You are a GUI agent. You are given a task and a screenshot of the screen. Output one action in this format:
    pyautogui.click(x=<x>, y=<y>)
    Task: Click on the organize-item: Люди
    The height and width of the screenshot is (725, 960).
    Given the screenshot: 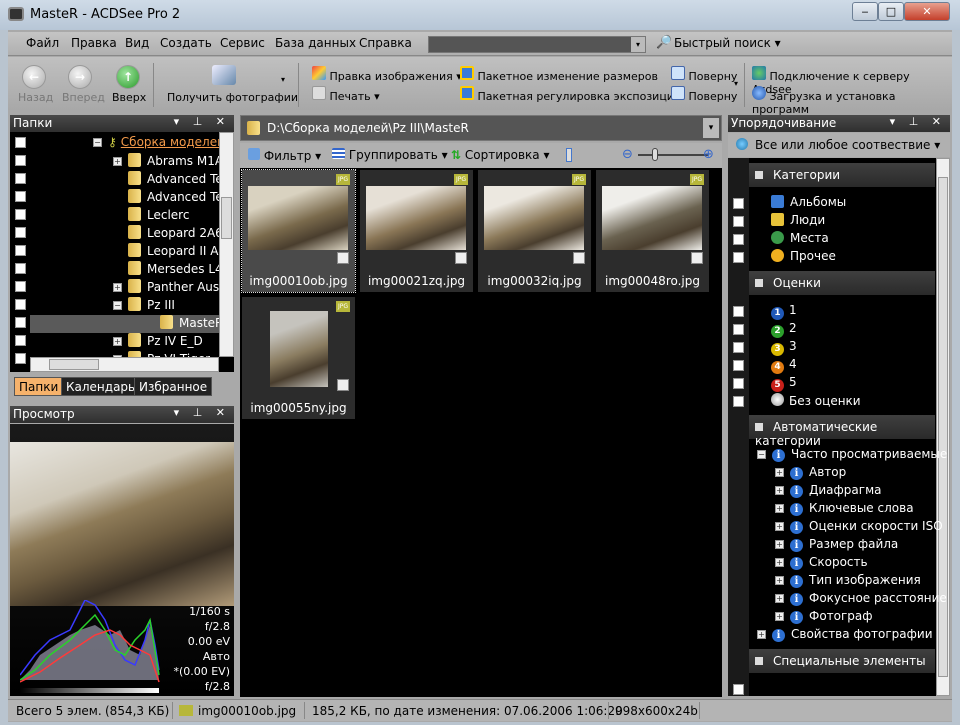 What is the action you would take?
    pyautogui.click(x=798, y=220)
    